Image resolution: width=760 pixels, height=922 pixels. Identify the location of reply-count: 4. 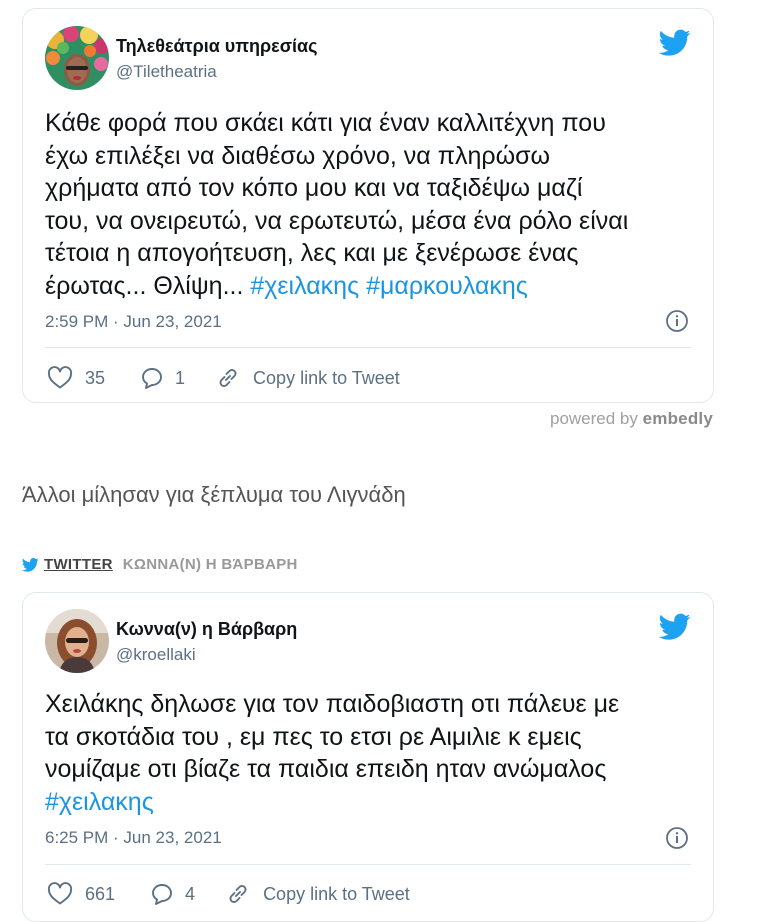
(190, 893).